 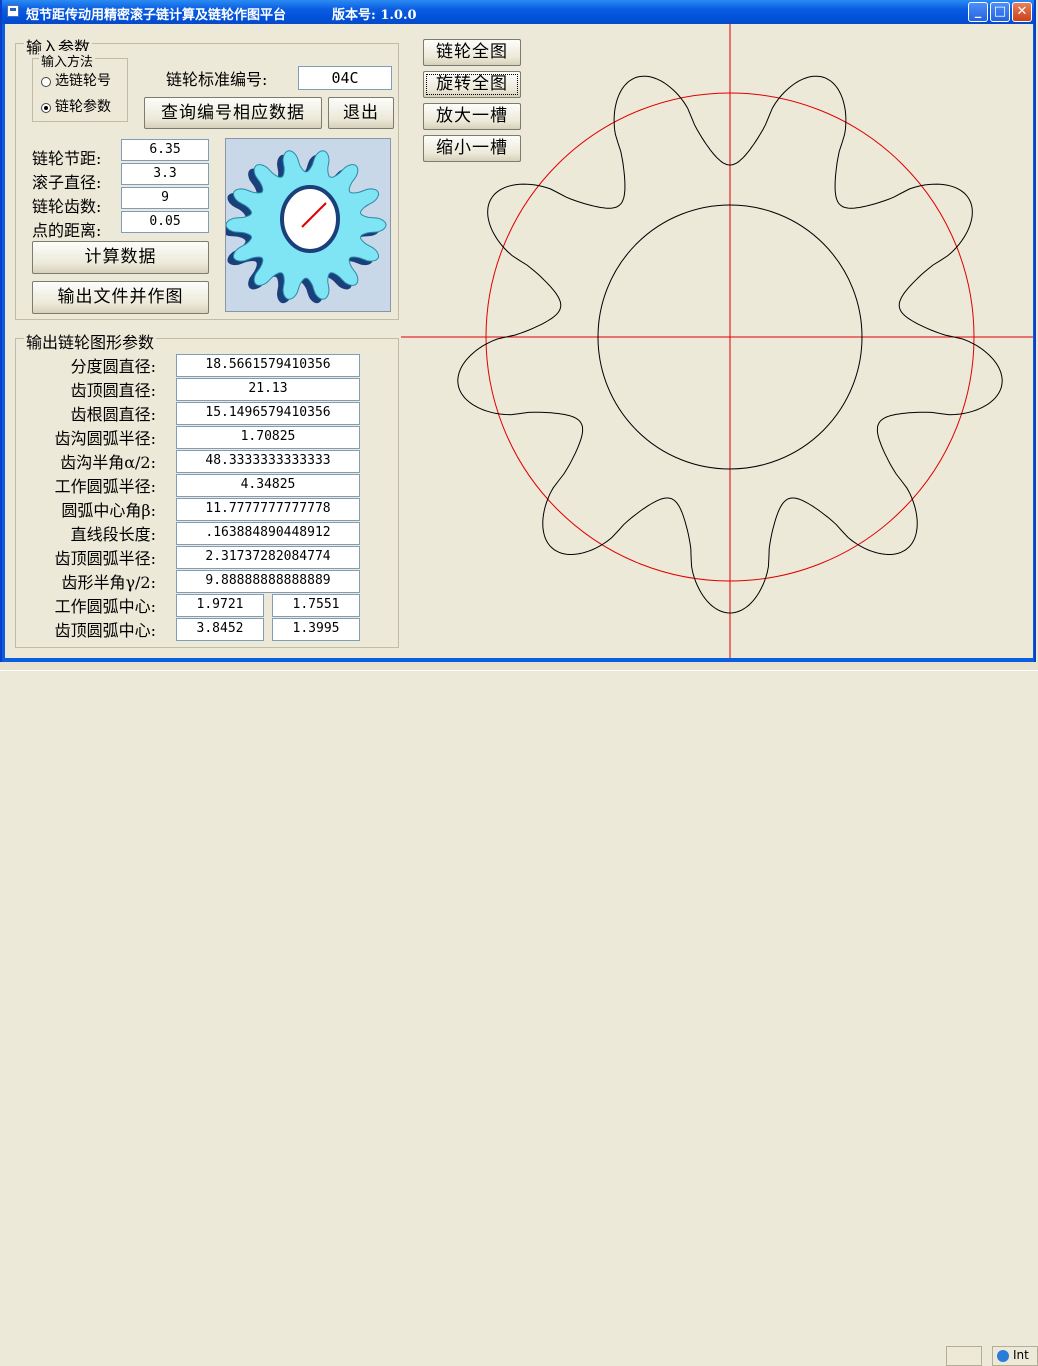 What do you see at coordinates (105, 438) in the screenshot?
I see `output-label: 齿沟圆弧半径:` at bounding box center [105, 438].